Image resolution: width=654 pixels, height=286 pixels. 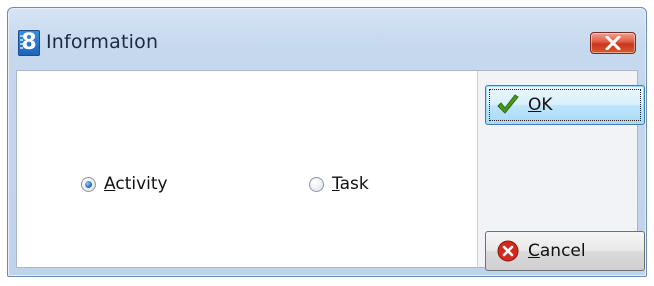 I want to click on task-radio-option: Task, so click(x=339, y=184).